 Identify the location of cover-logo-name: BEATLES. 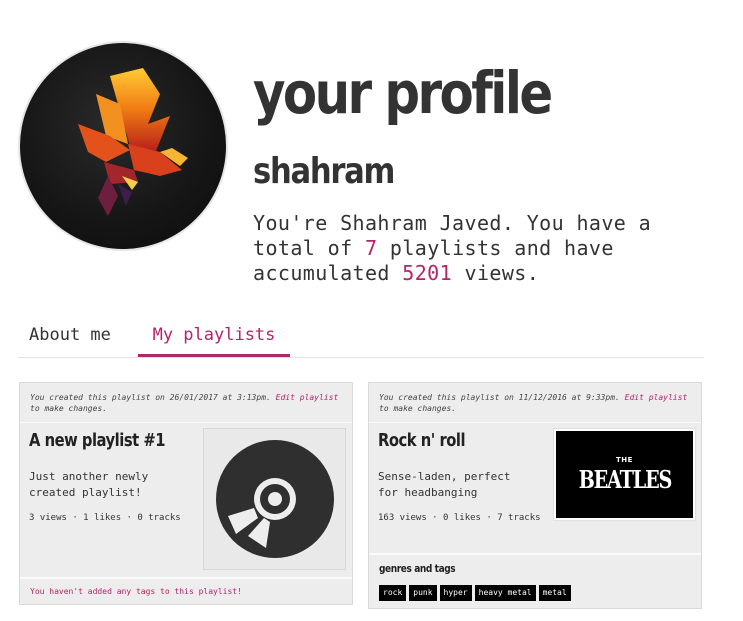
(625, 479).